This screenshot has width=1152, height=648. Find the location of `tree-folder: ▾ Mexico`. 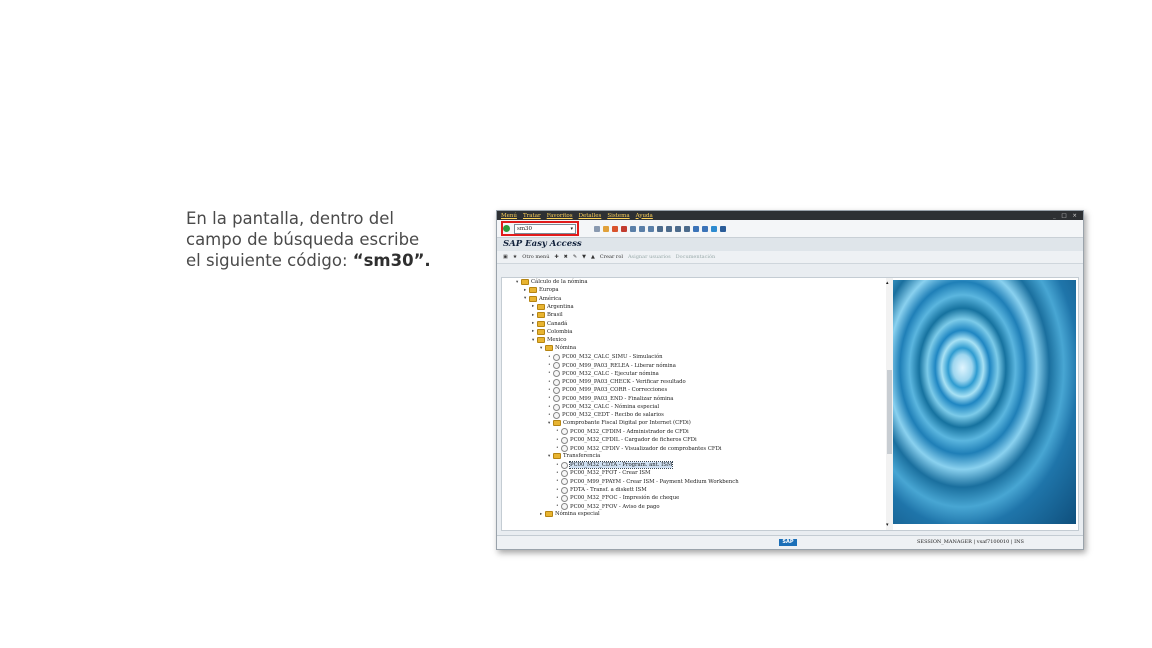

tree-folder: ▾ Mexico is located at coordinates (549, 340).